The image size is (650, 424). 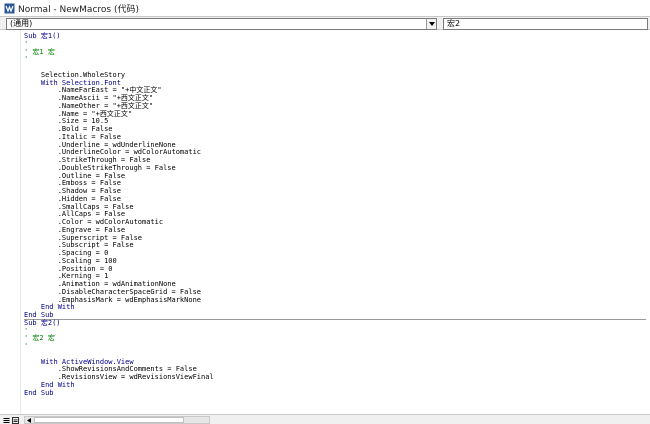 I want to click on code-line: .Name = "+西文正文", so click(x=335, y=114).